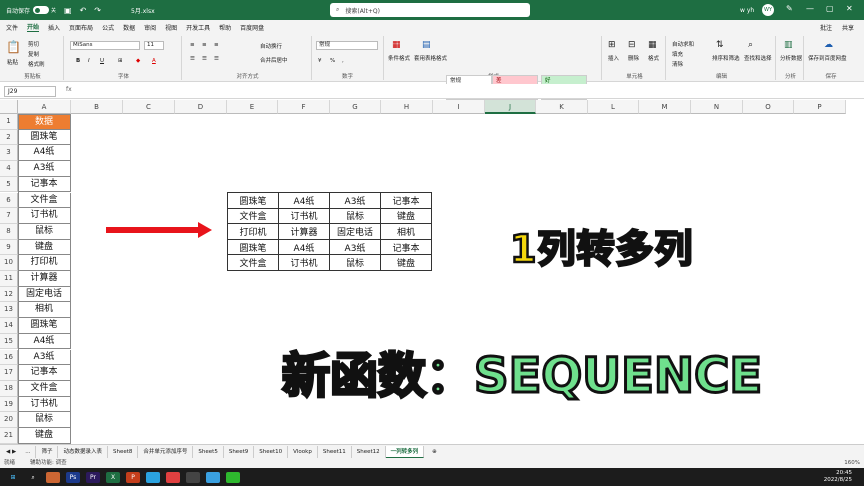 Image resolution: width=864 pixels, height=486 pixels. What do you see at coordinates (9, 294) in the screenshot?
I see `row-header: 12` at bounding box center [9, 294].